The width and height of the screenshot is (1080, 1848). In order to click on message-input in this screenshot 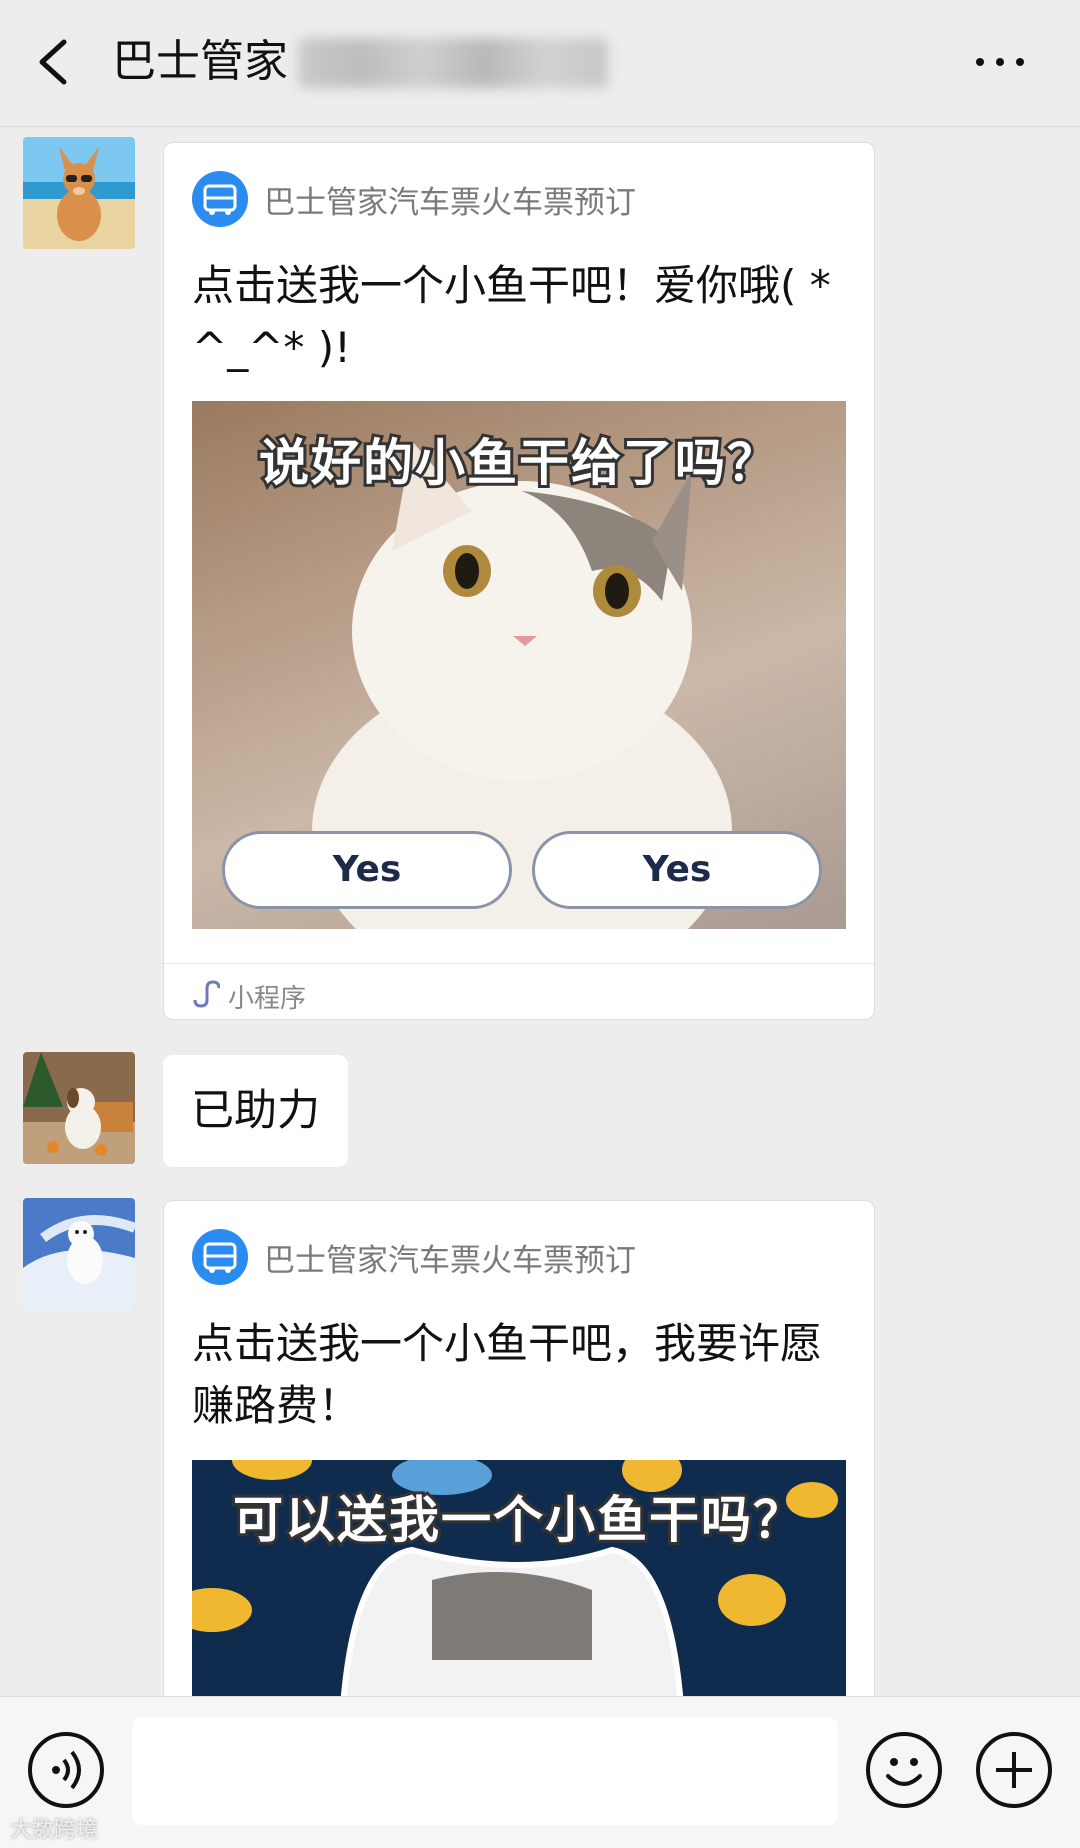, I will do `click(485, 1771)`.